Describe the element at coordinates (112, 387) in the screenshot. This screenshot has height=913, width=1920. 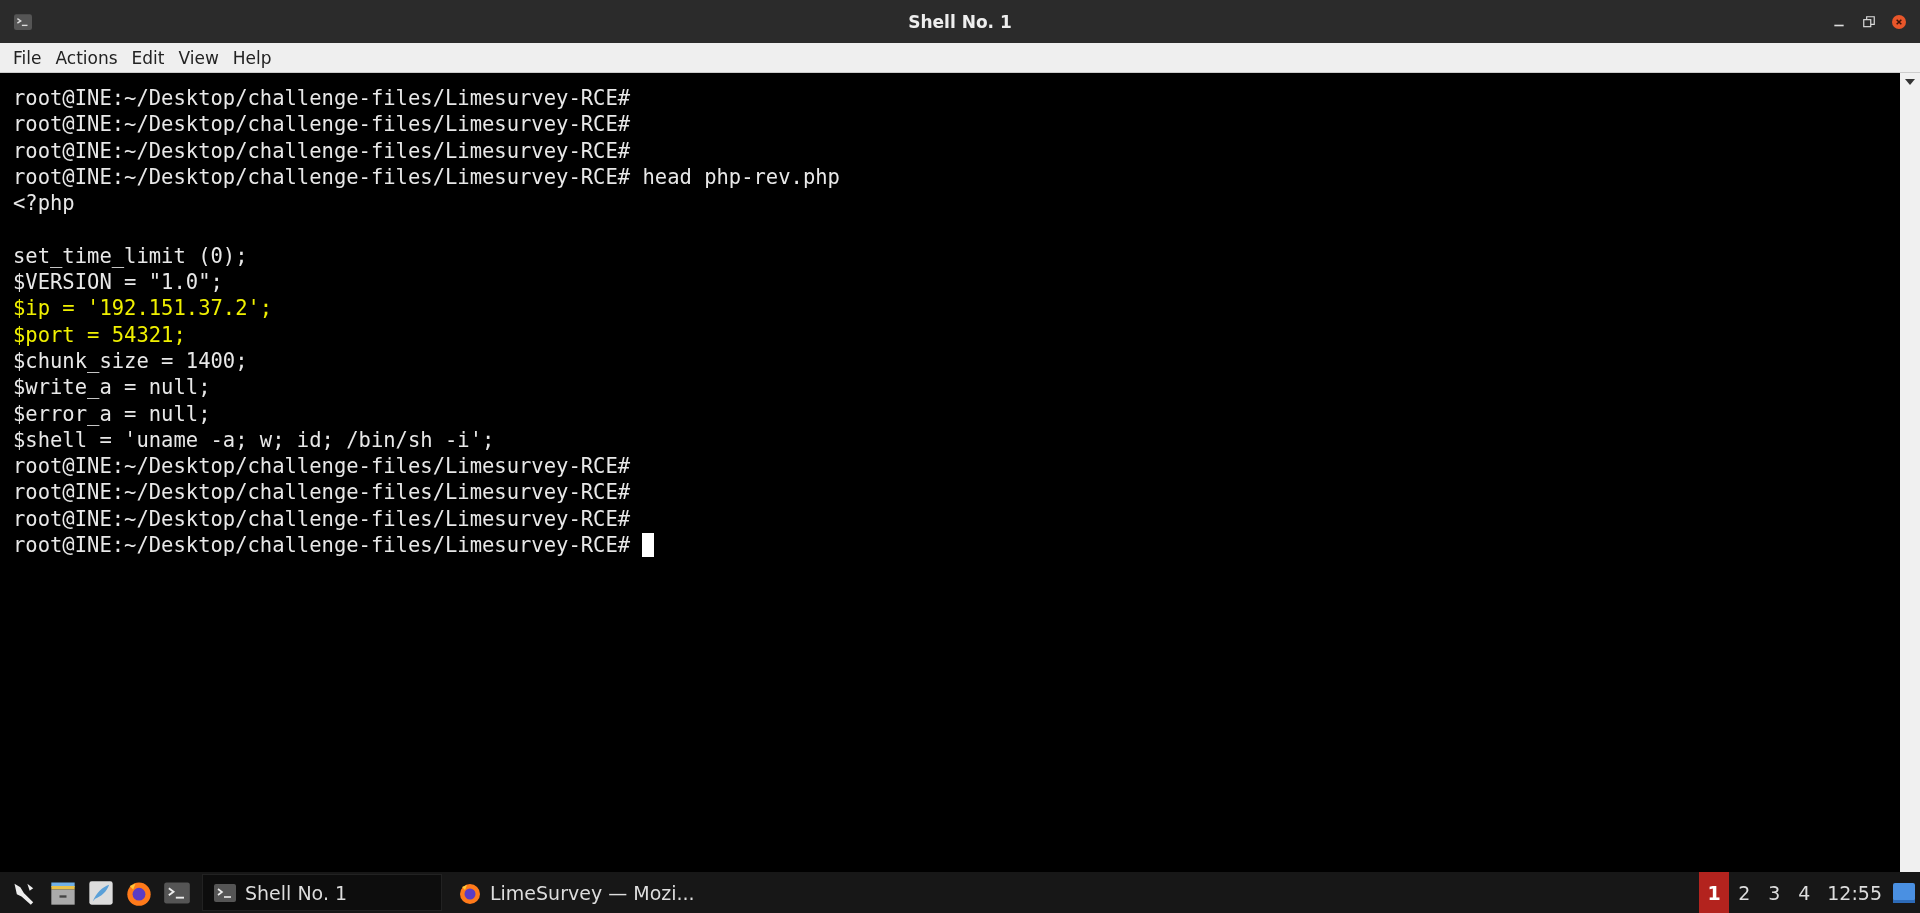
I see `terminal-line: $write_a = null;` at that location.